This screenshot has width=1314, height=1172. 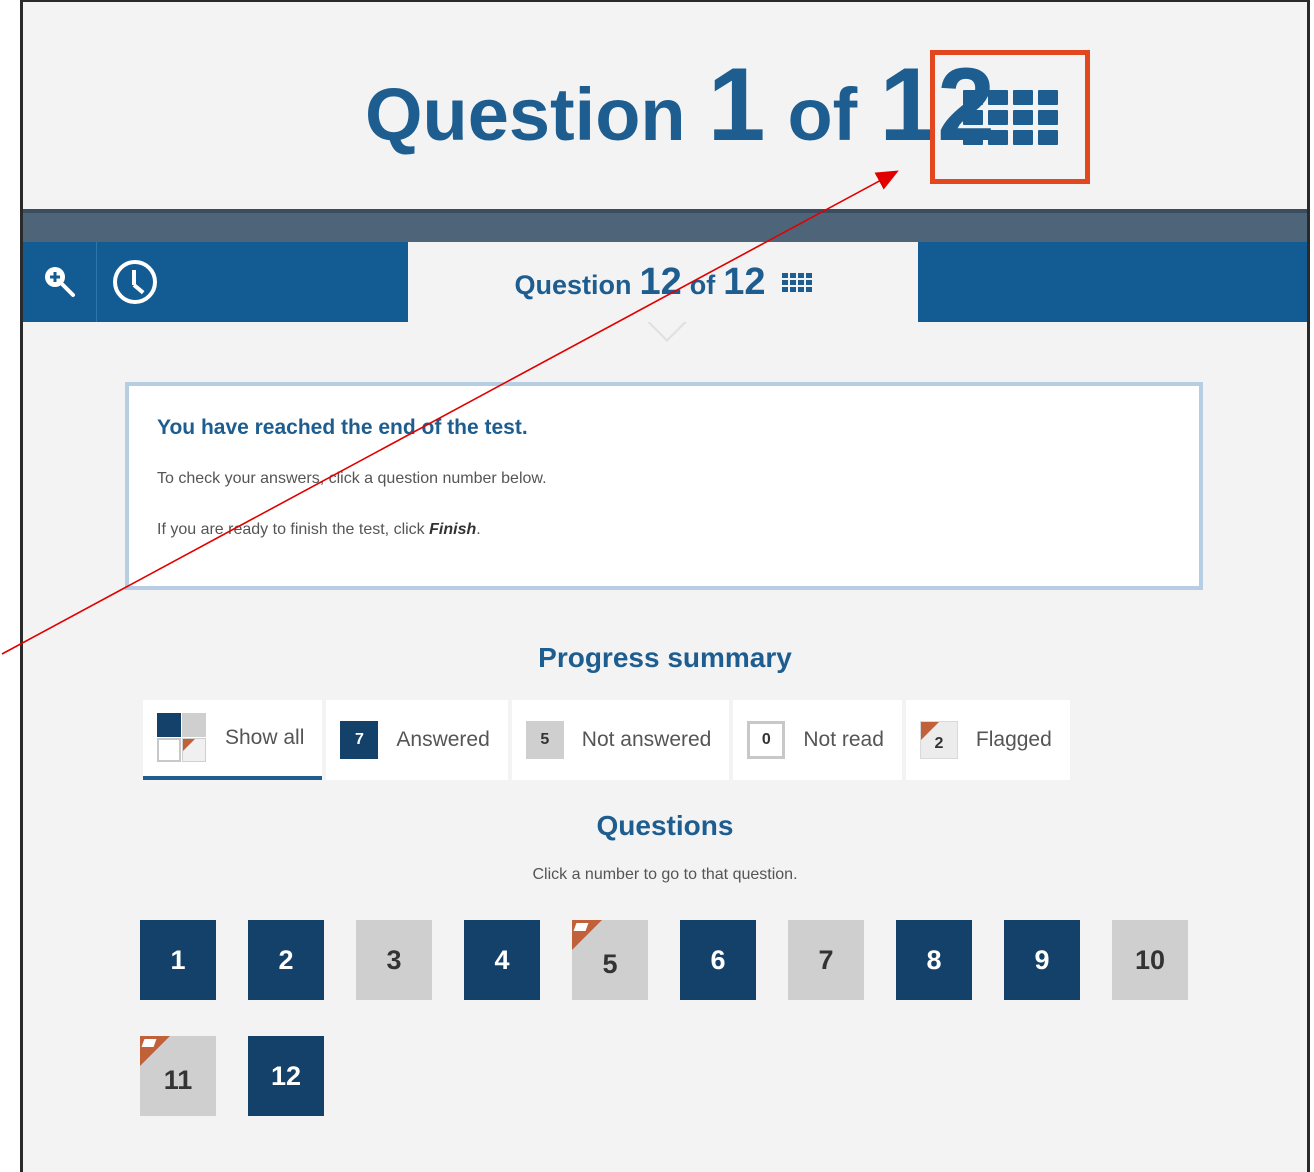 I want to click on filter-not-read: 0 Not read, so click(x=817, y=740).